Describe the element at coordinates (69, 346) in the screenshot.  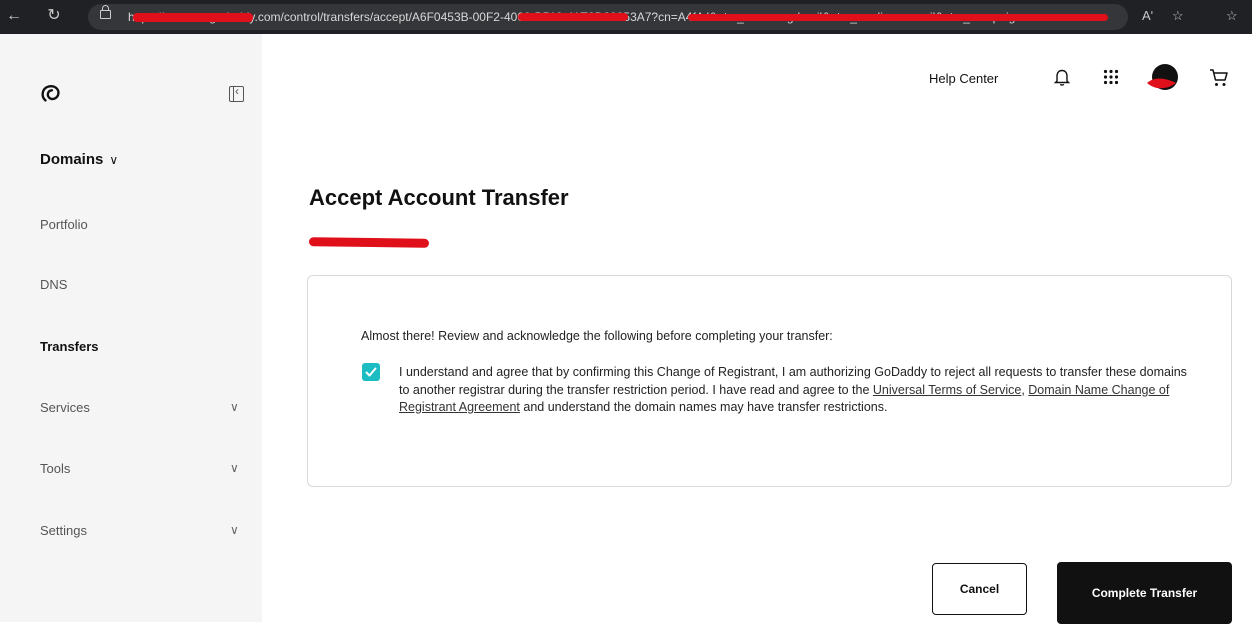
I see `sidebar-item-transfers: Transfers` at that location.